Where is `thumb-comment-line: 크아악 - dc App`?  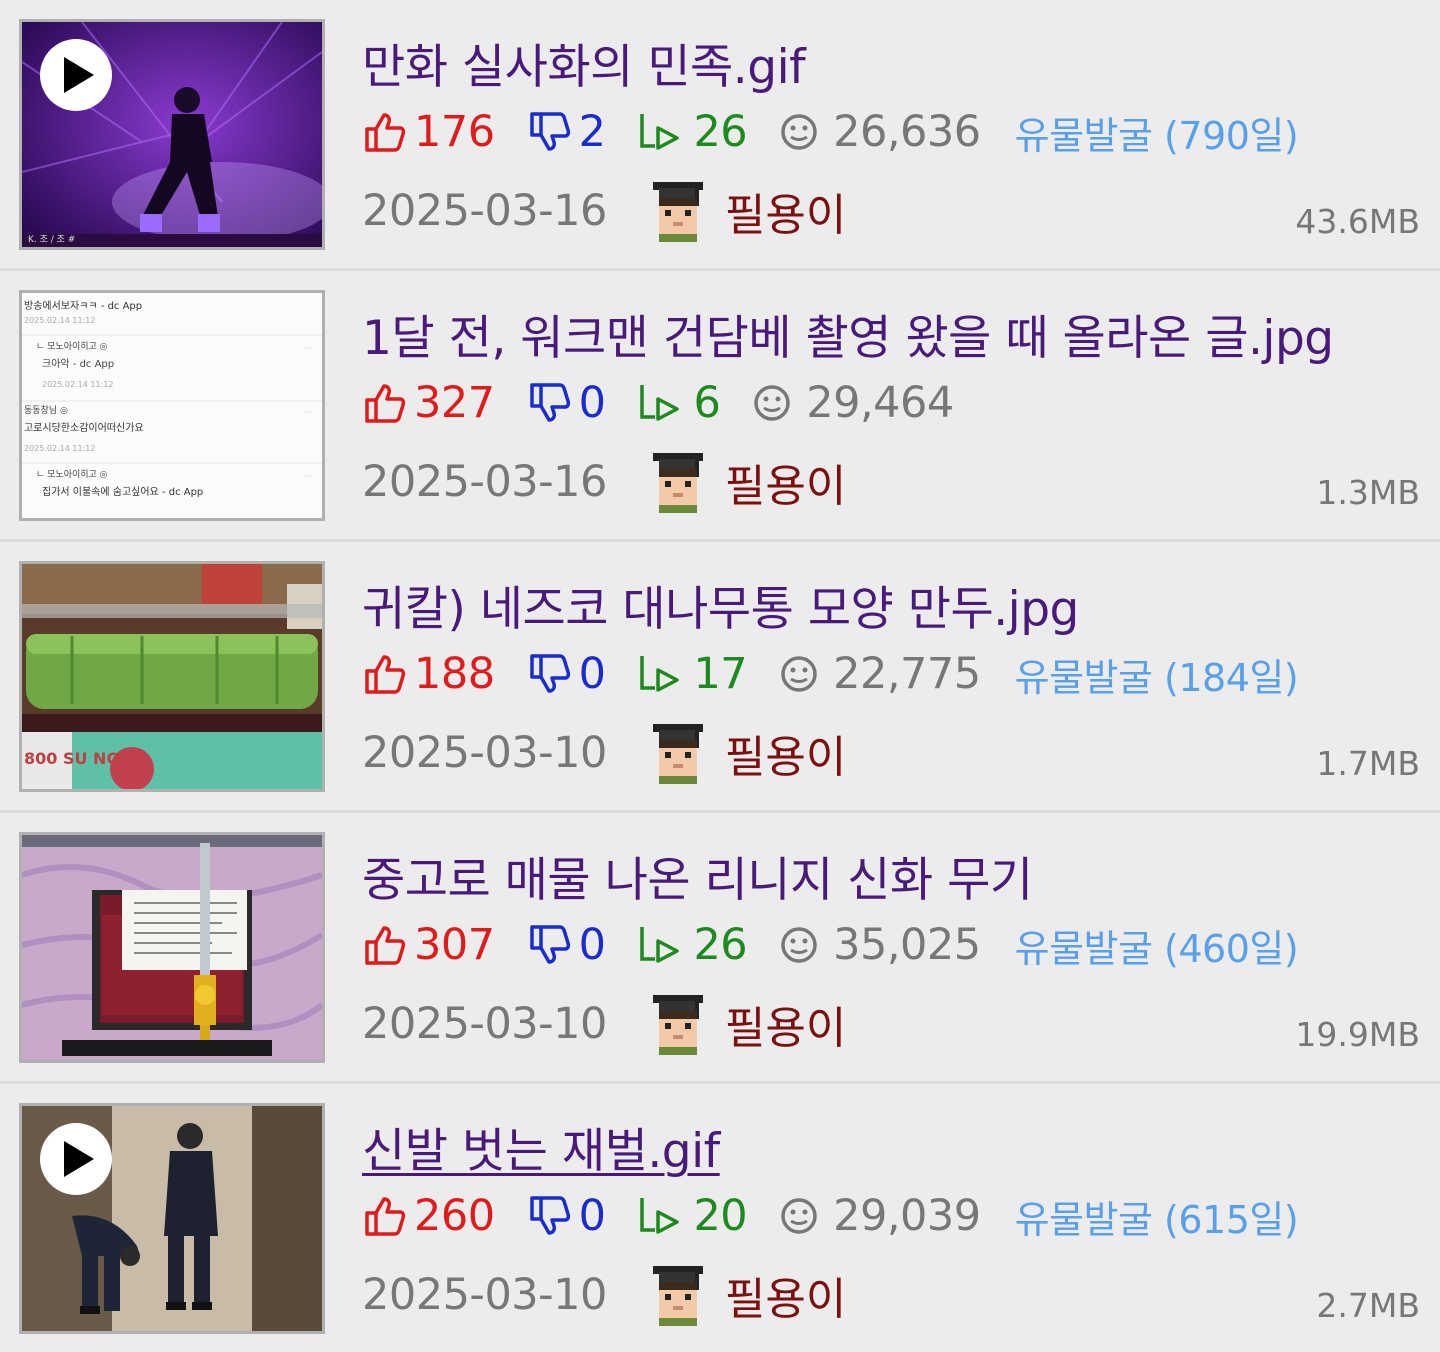 thumb-comment-line: 크아악 - dc App is located at coordinates (78, 364).